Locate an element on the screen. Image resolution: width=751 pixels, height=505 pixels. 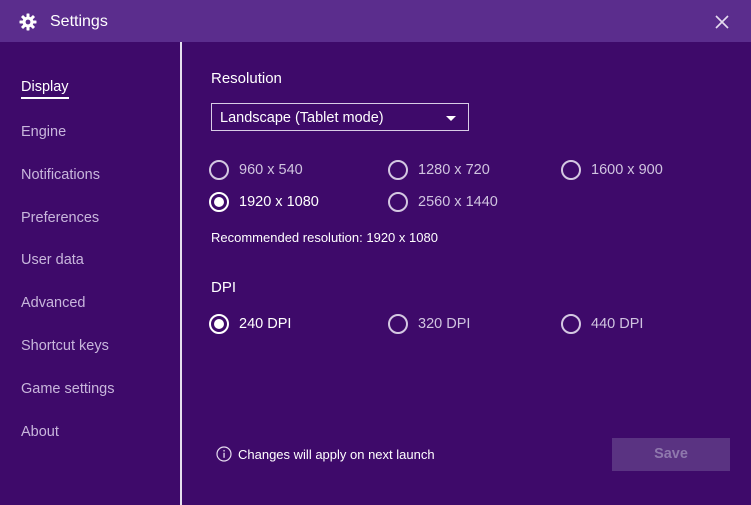
orientation-dropdown: Landscape (Tablet mode) is located at coordinates (340, 117).